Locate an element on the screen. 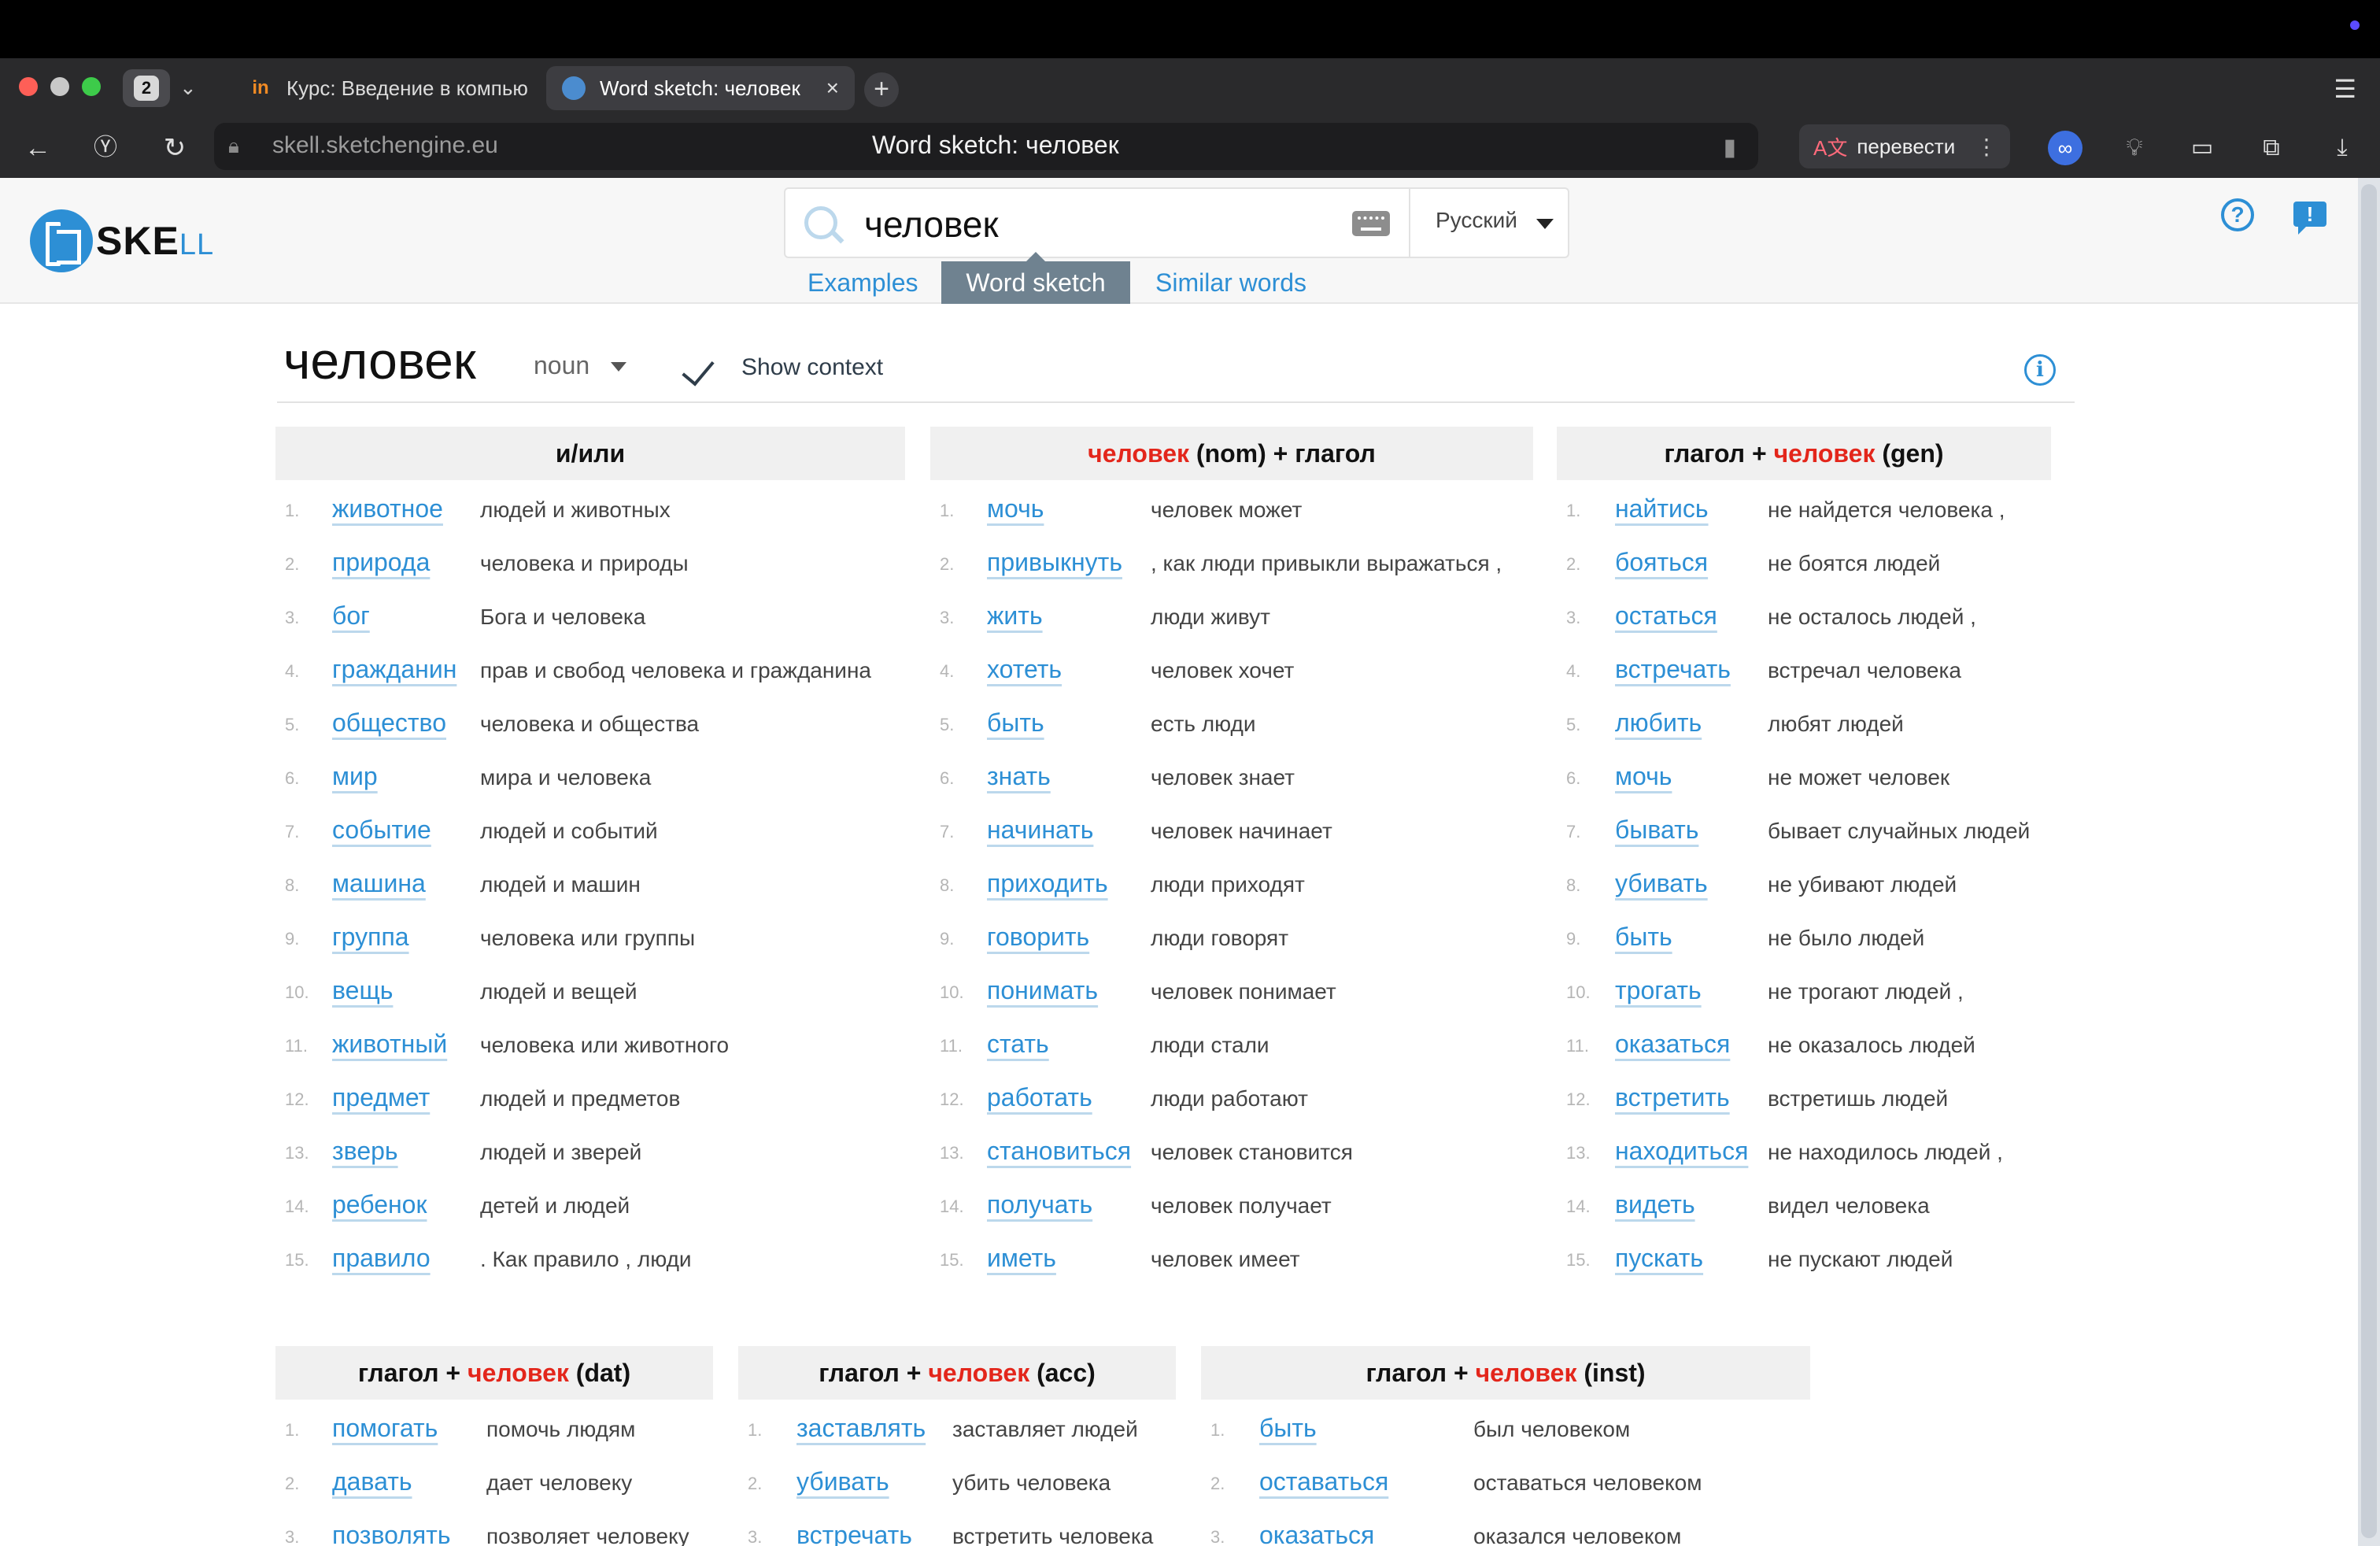 This screenshot has width=2380, height=1546. close-tab-icon: × is located at coordinates (825, 88).